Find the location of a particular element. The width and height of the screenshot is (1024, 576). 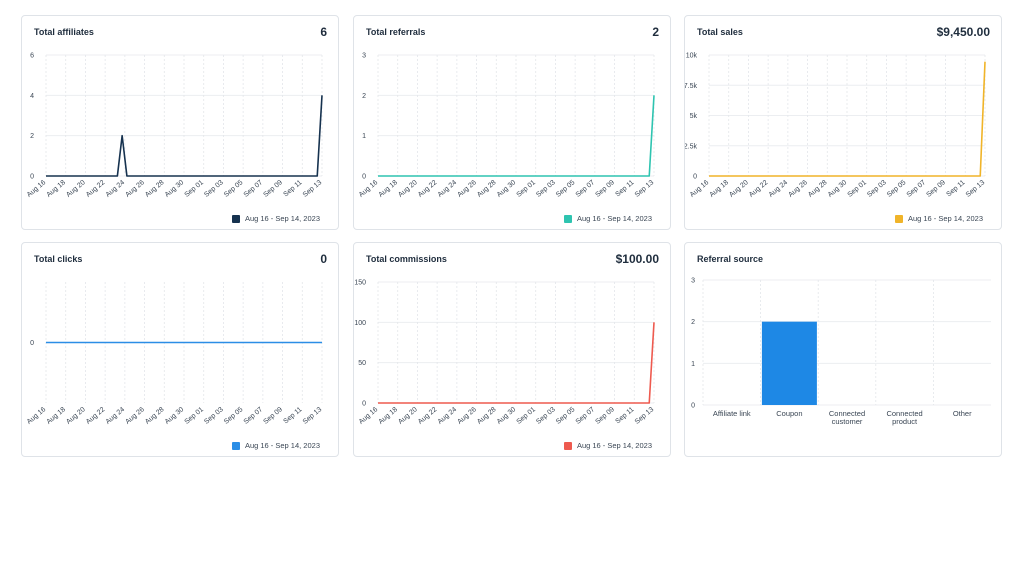

y-tick-label: 2.5k is located at coordinates (691, 146).